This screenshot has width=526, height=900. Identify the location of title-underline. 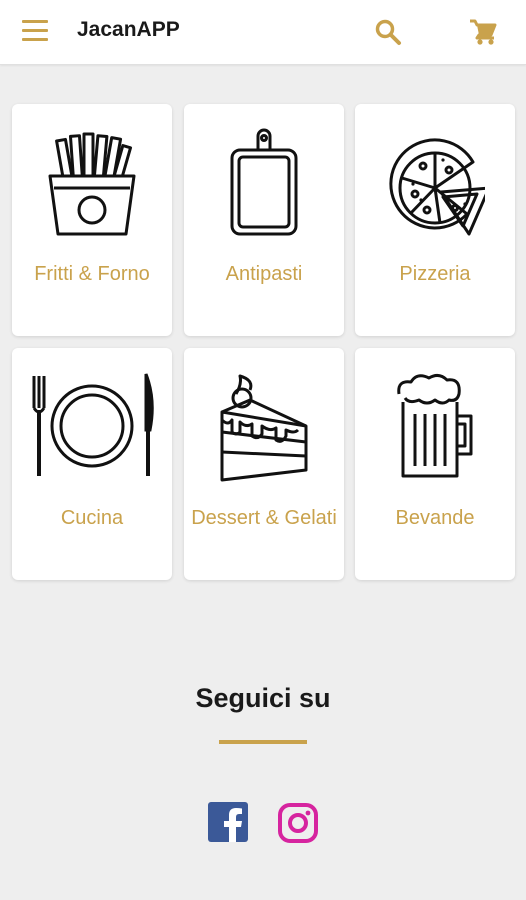
(263, 742).